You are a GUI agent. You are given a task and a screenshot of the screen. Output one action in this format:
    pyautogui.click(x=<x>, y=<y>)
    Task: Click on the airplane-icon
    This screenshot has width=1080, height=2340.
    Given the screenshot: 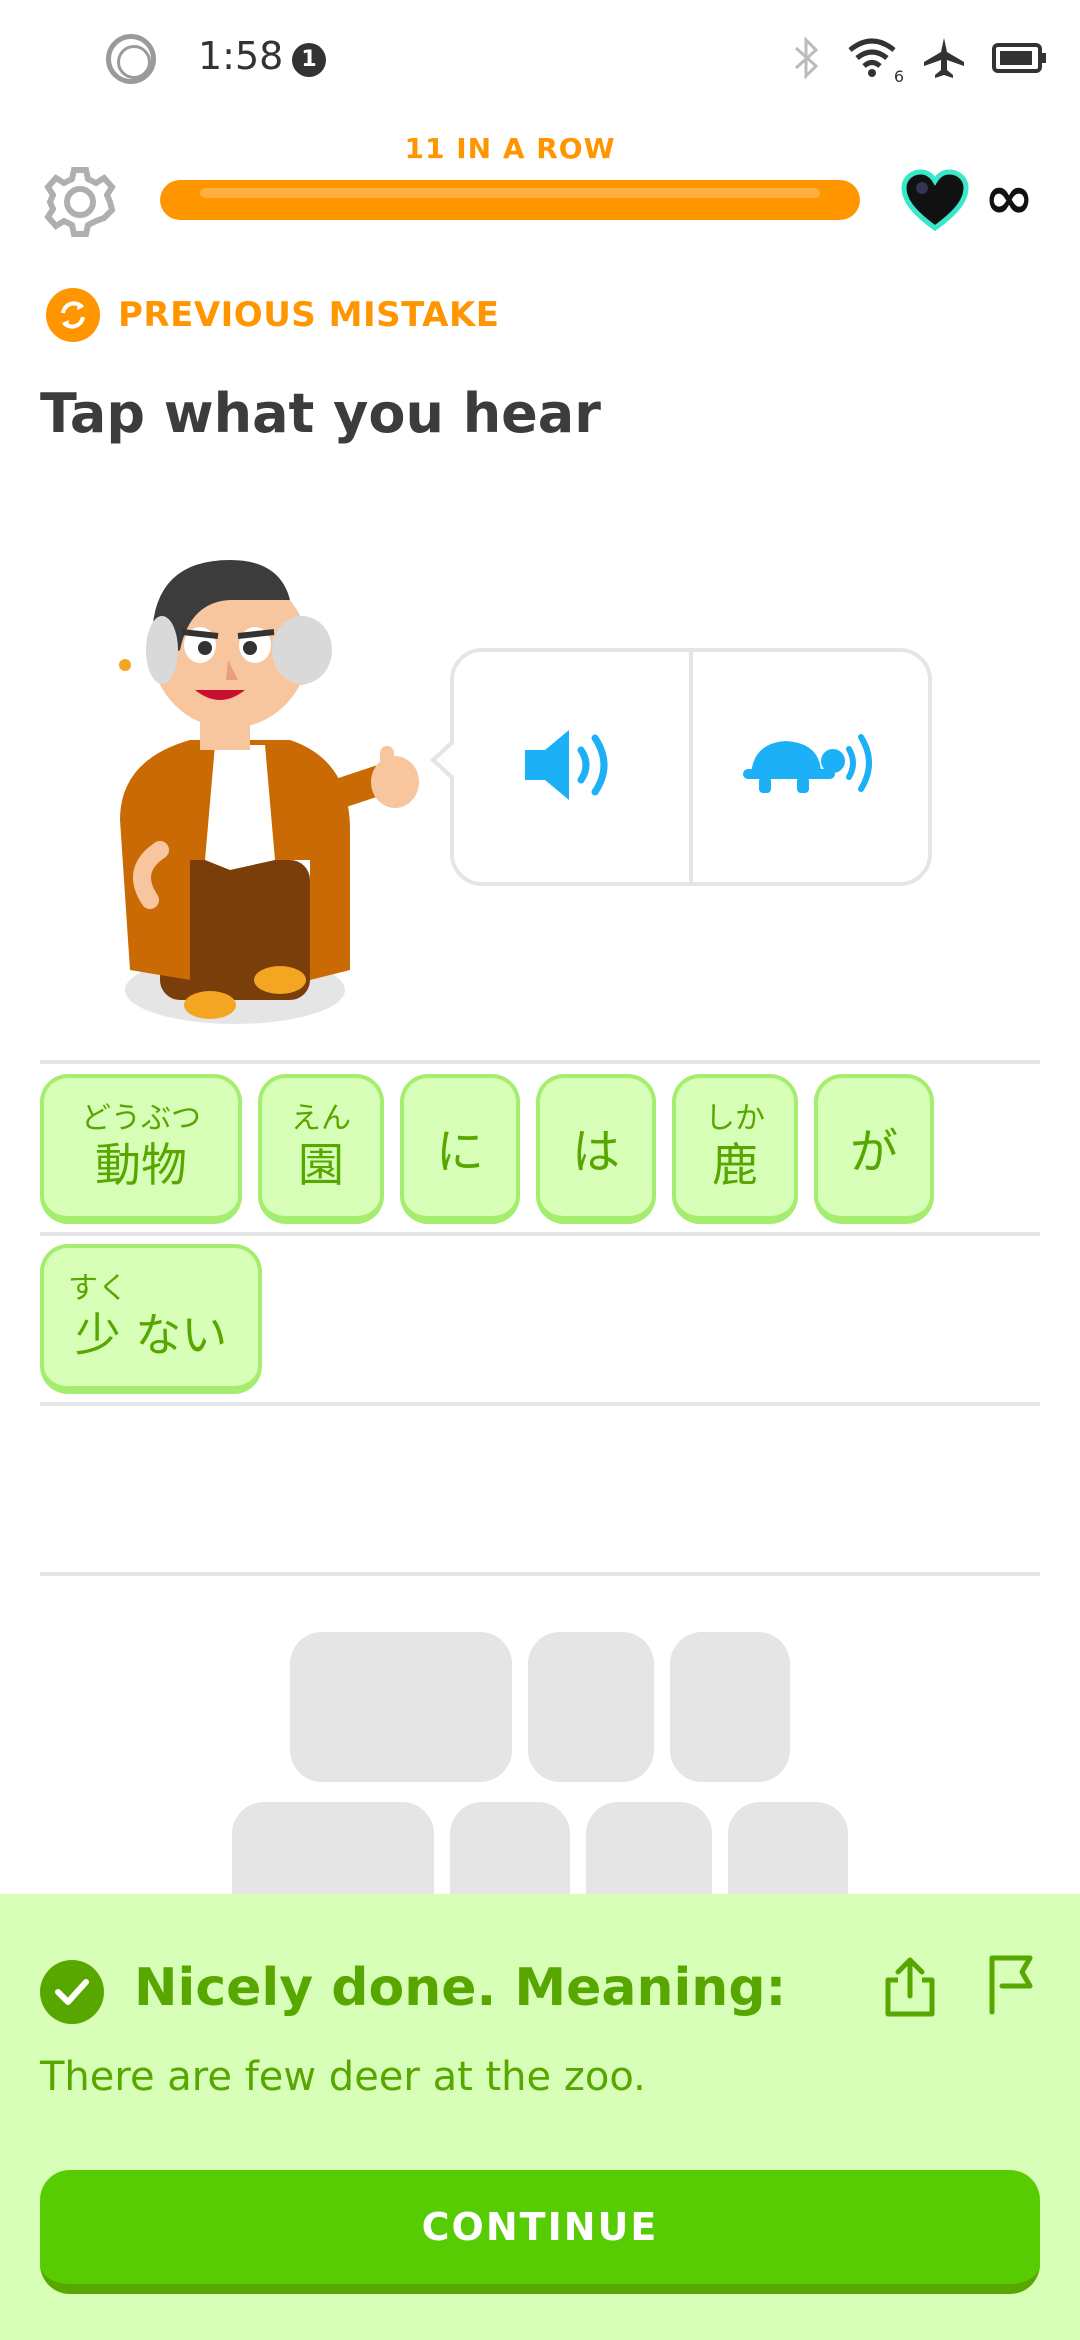 What is the action you would take?
    pyautogui.click(x=944, y=60)
    